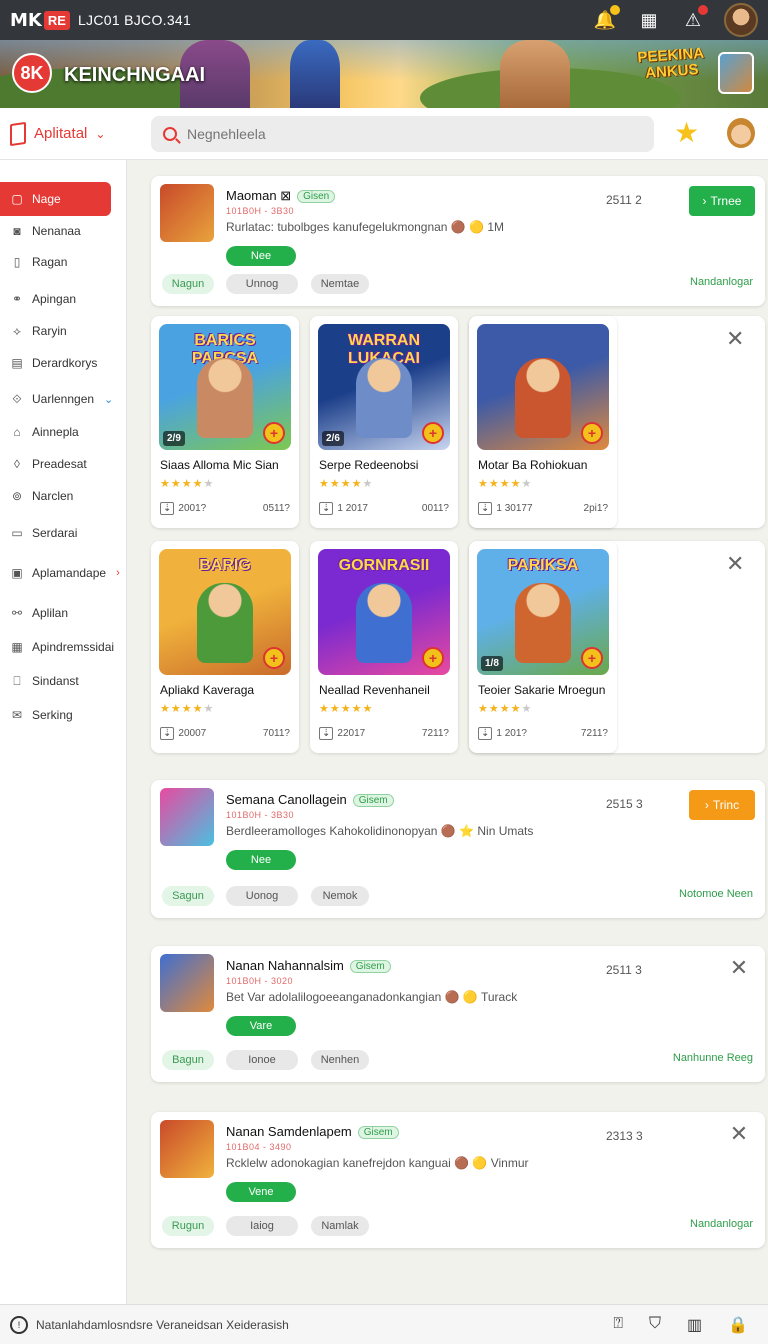 Image resolution: width=768 pixels, height=1344 pixels. I want to click on bell-icon: 🔔, so click(606, 19).